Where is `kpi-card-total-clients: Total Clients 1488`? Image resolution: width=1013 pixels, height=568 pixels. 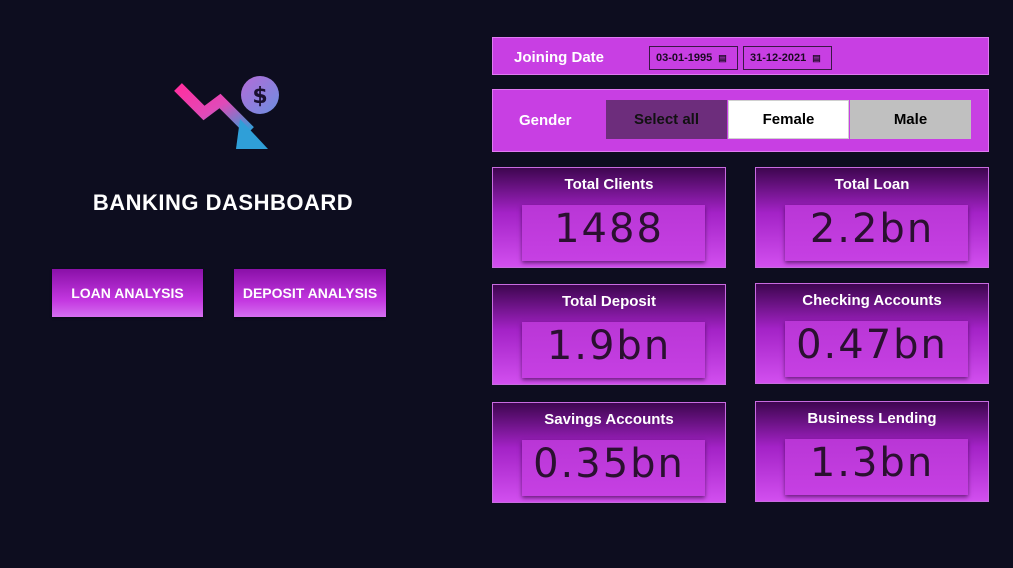
kpi-card-total-clients: Total Clients 1488 is located at coordinates (609, 217).